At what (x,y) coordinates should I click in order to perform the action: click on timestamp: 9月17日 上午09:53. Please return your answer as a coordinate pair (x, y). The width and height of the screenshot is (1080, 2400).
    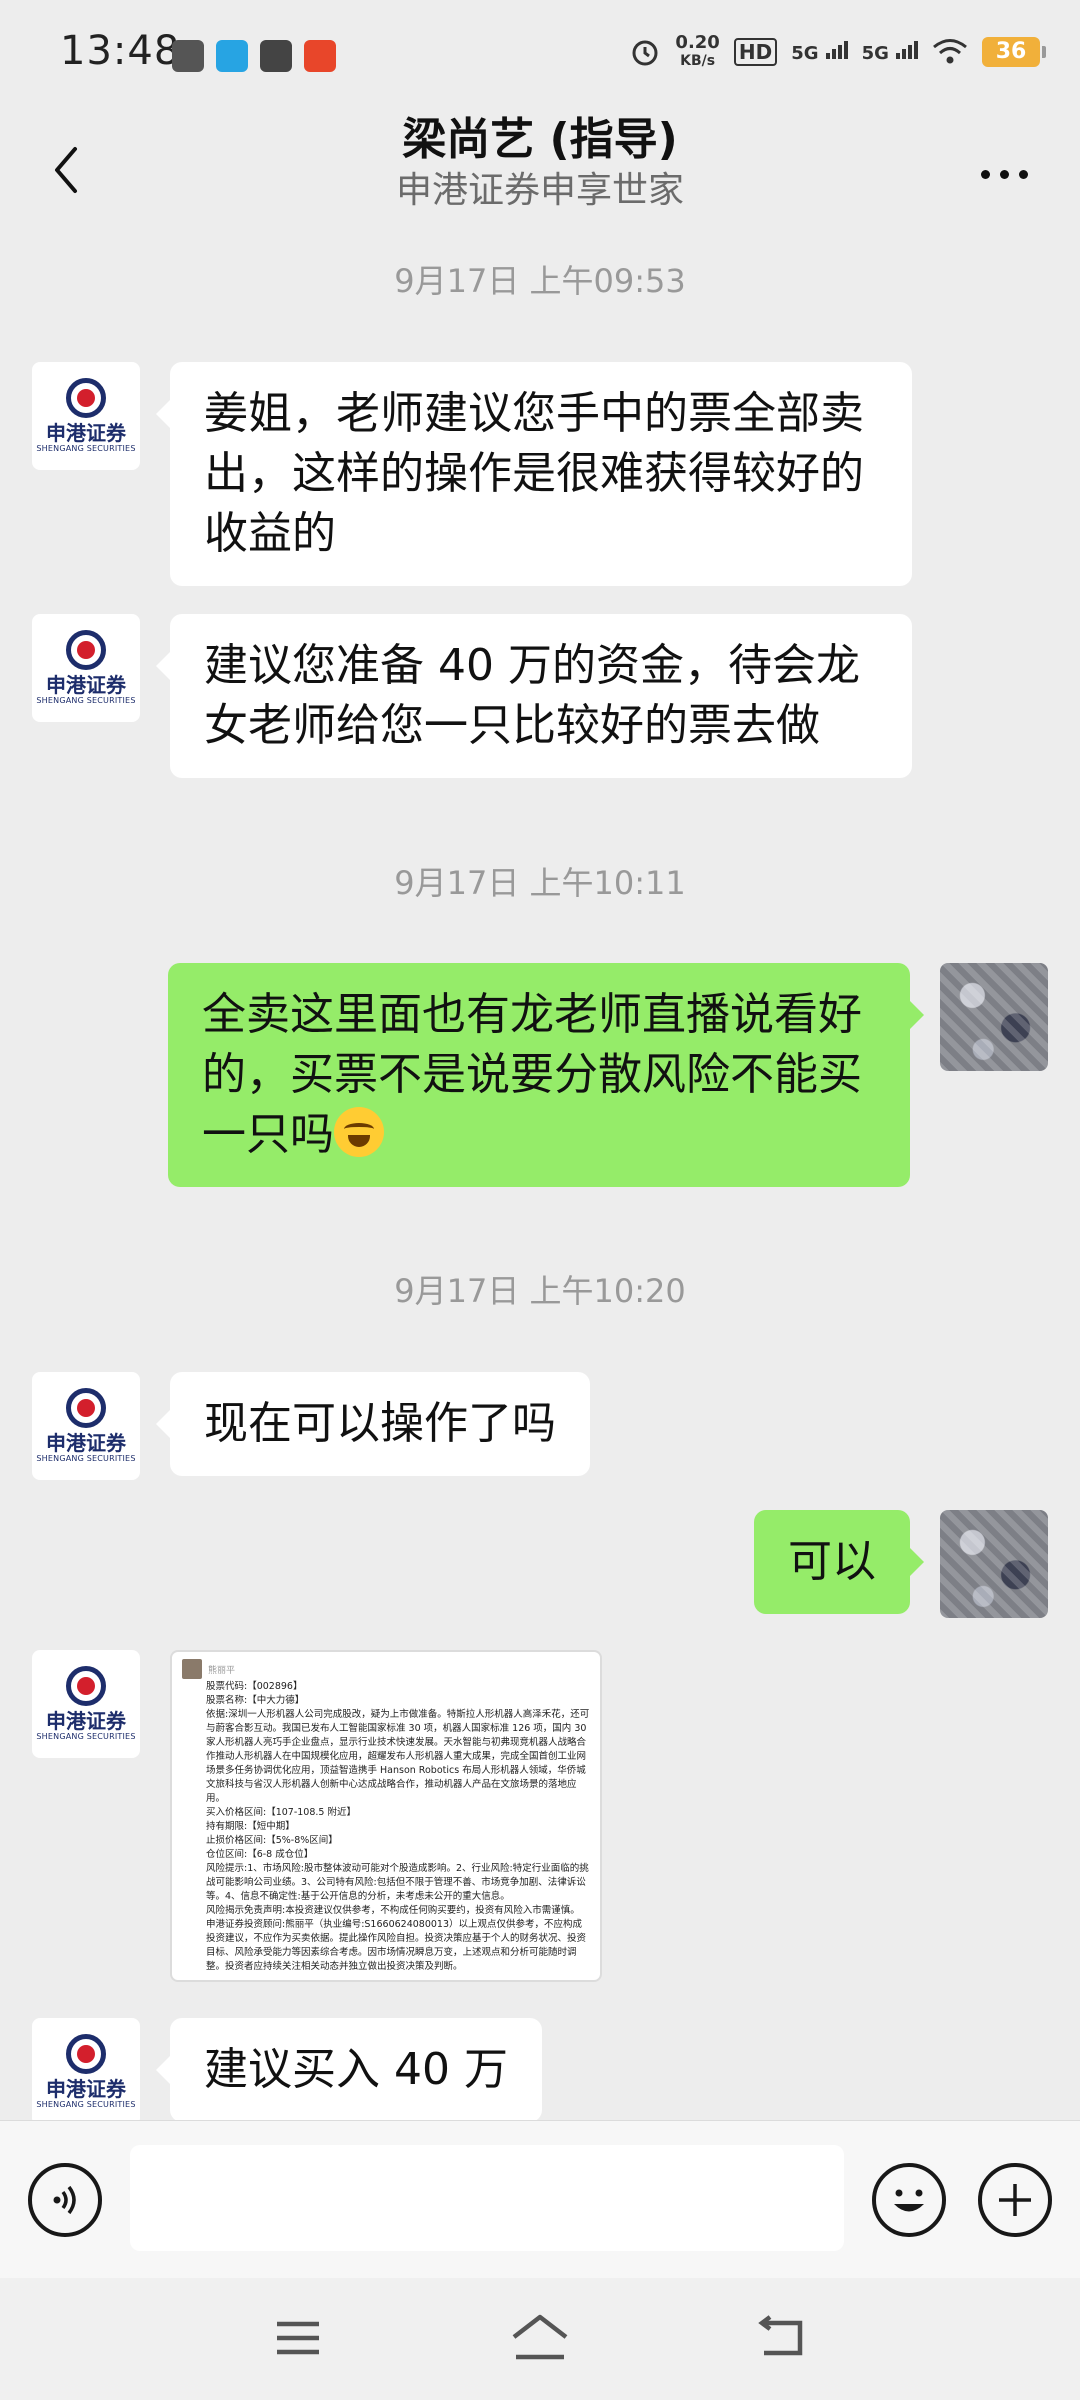
    Looking at the image, I should click on (540, 281).